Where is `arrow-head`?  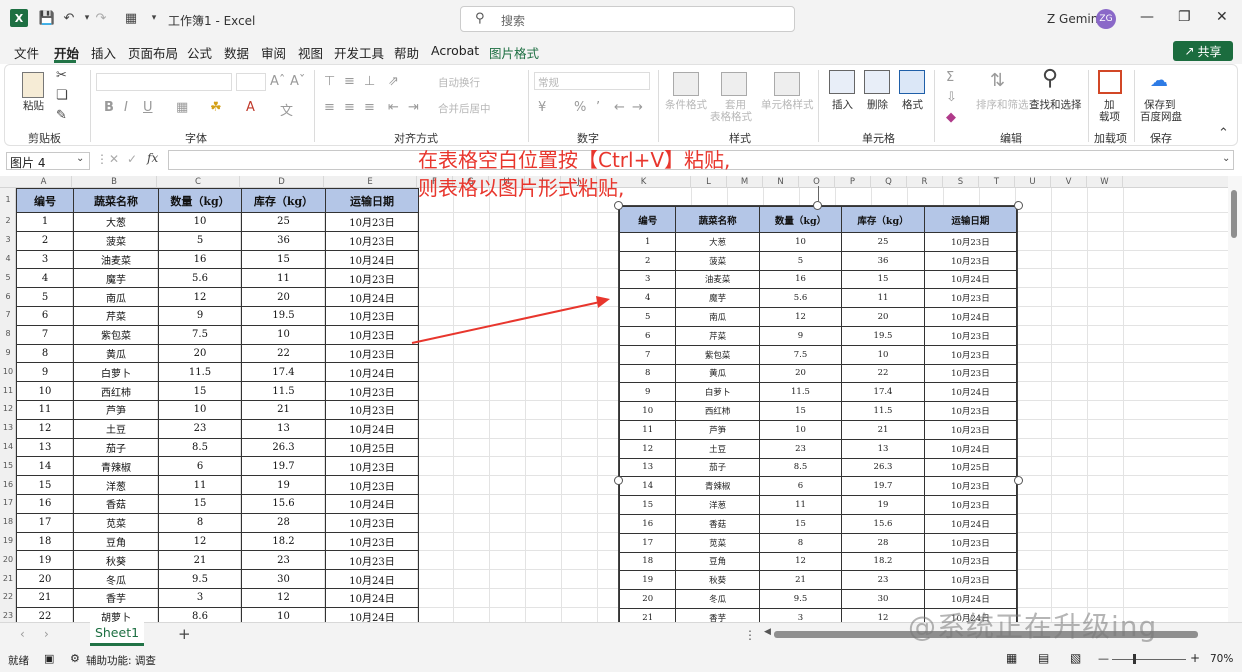
arrow-head is located at coordinates (603, 302).